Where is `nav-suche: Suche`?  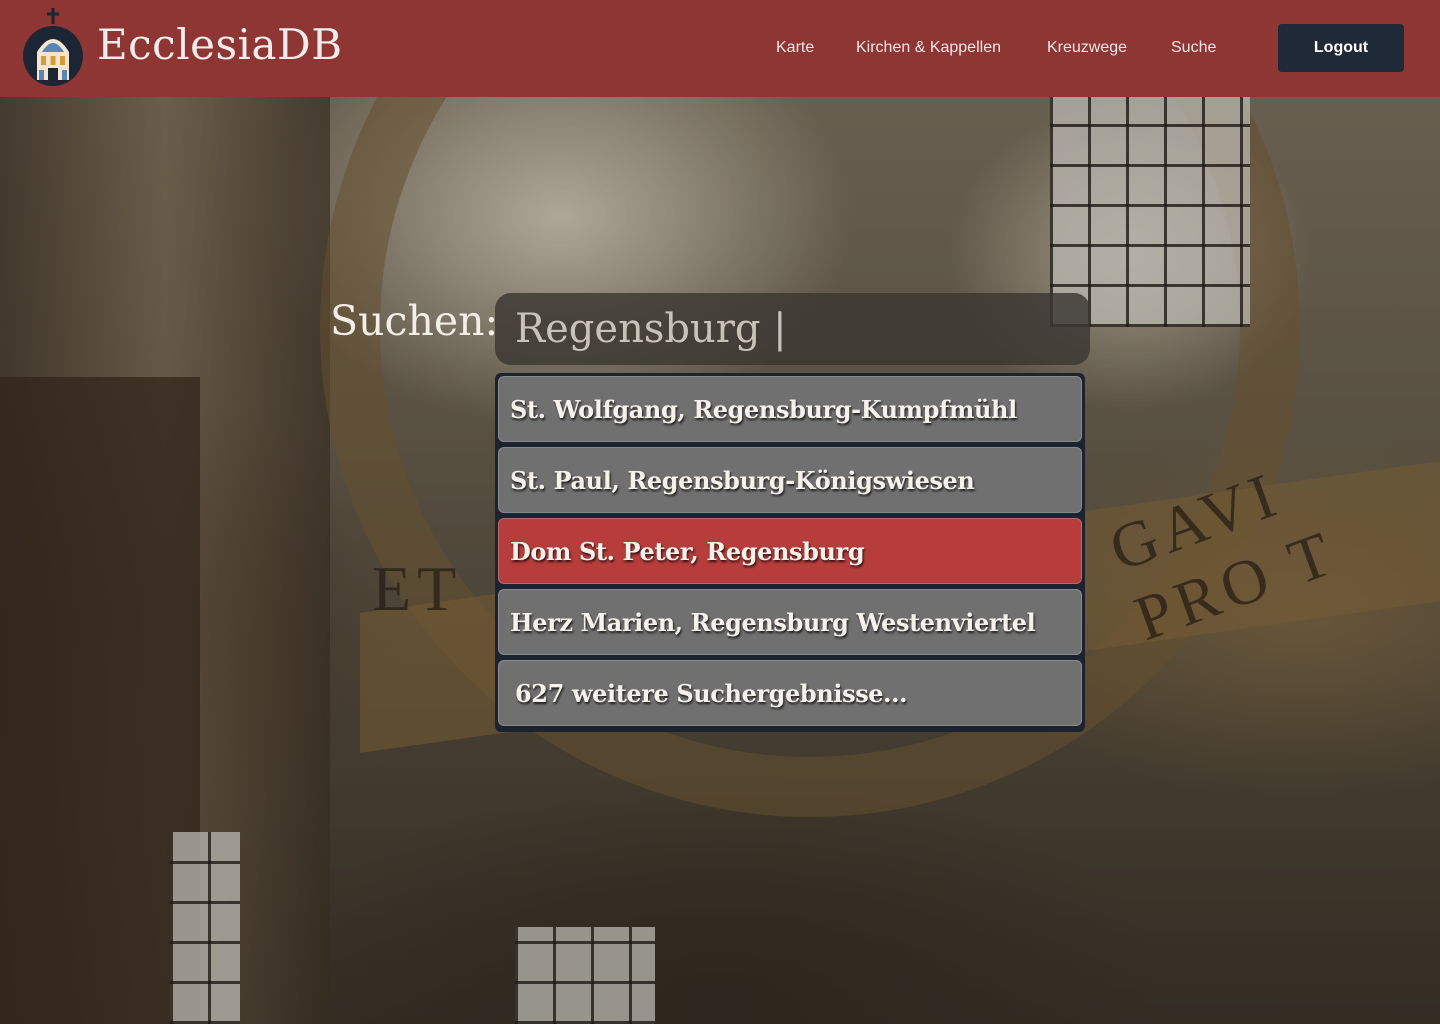
nav-suche: Suche is located at coordinates (1193, 48).